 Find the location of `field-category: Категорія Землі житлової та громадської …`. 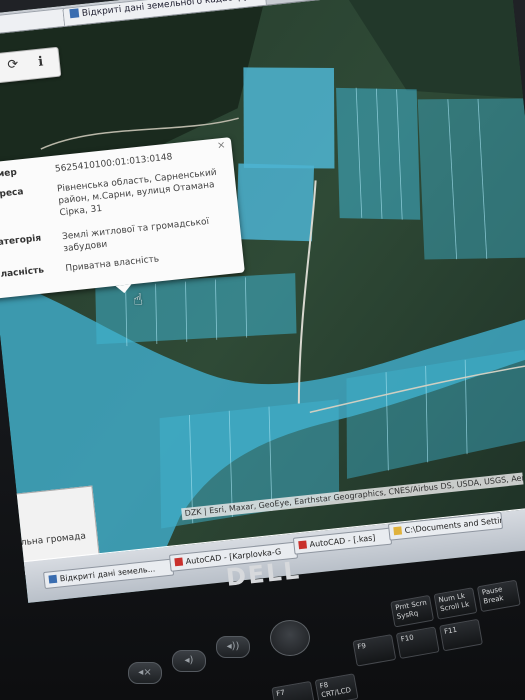

field-category: Категорія Землі житлової та громадської … is located at coordinates (119, 233).